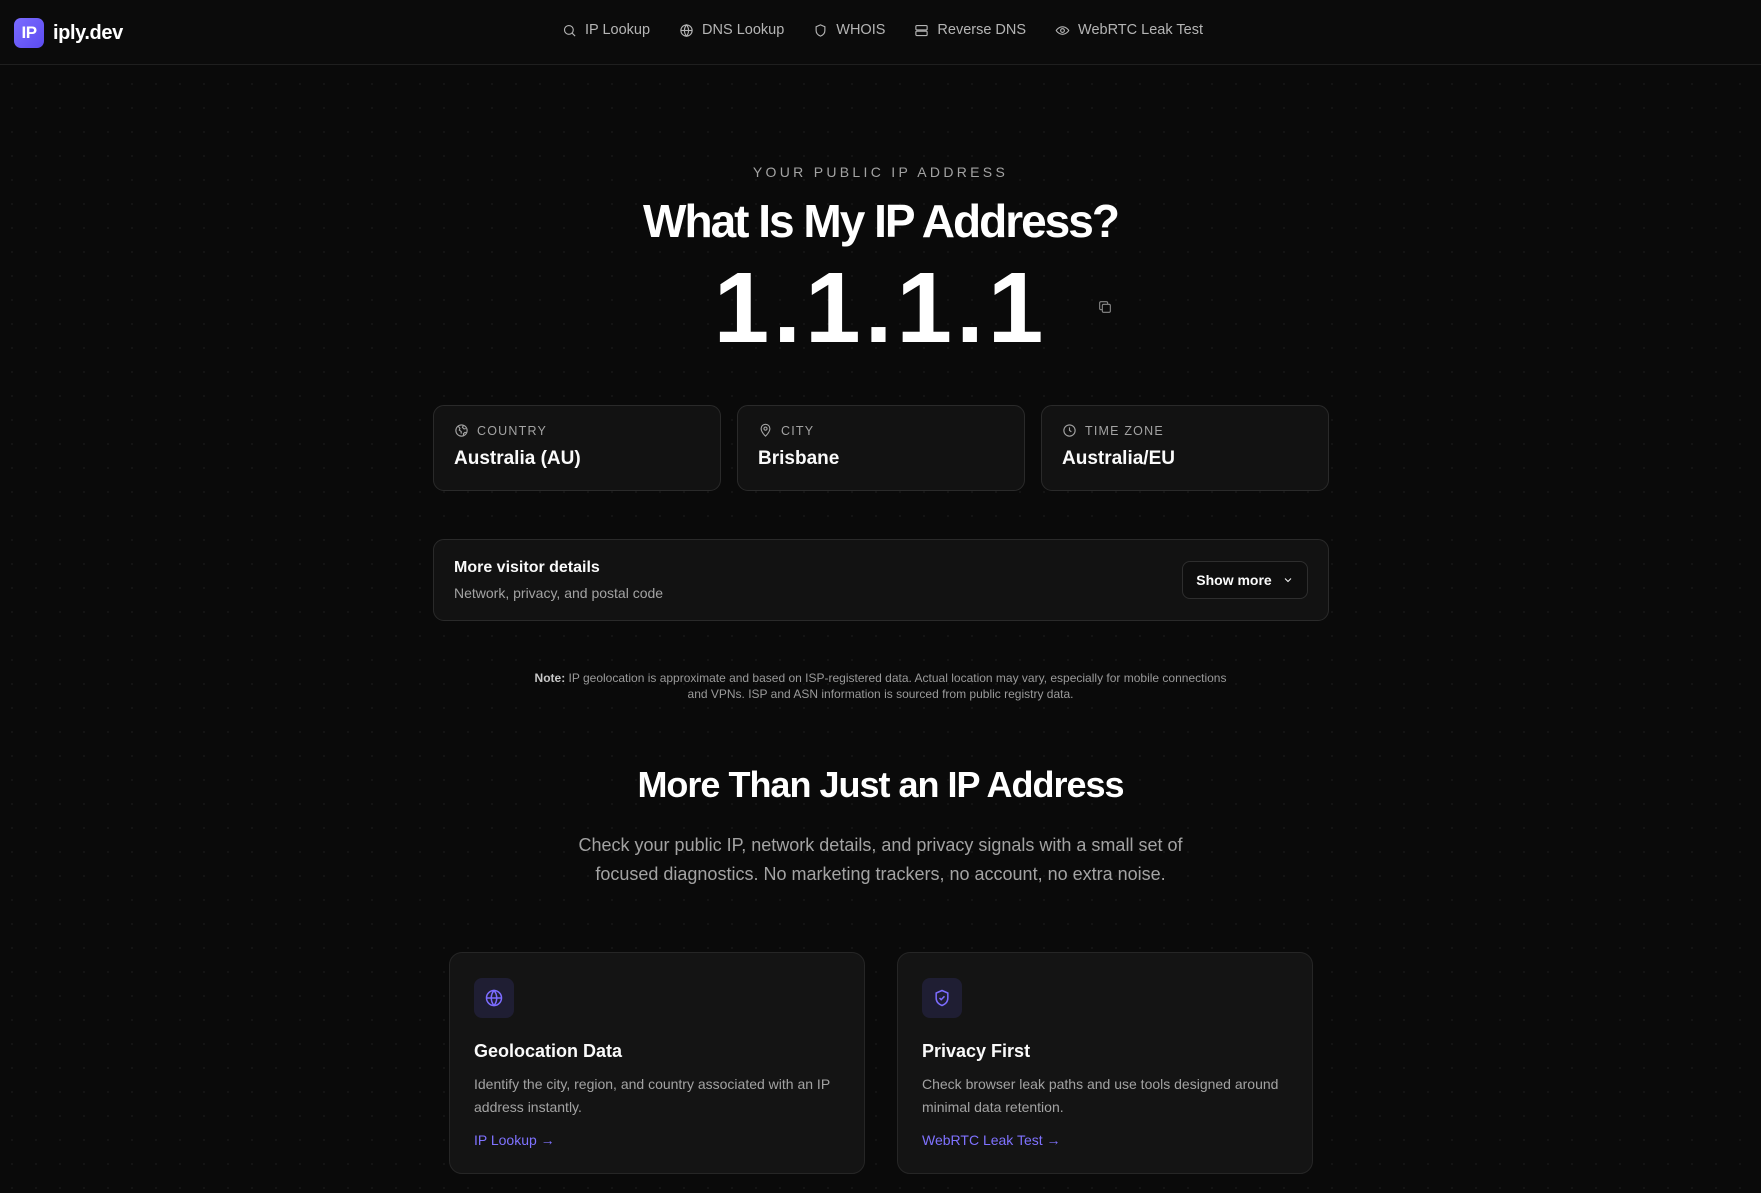 This screenshot has width=1761, height=1193. I want to click on server-icon, so click(922, 30).